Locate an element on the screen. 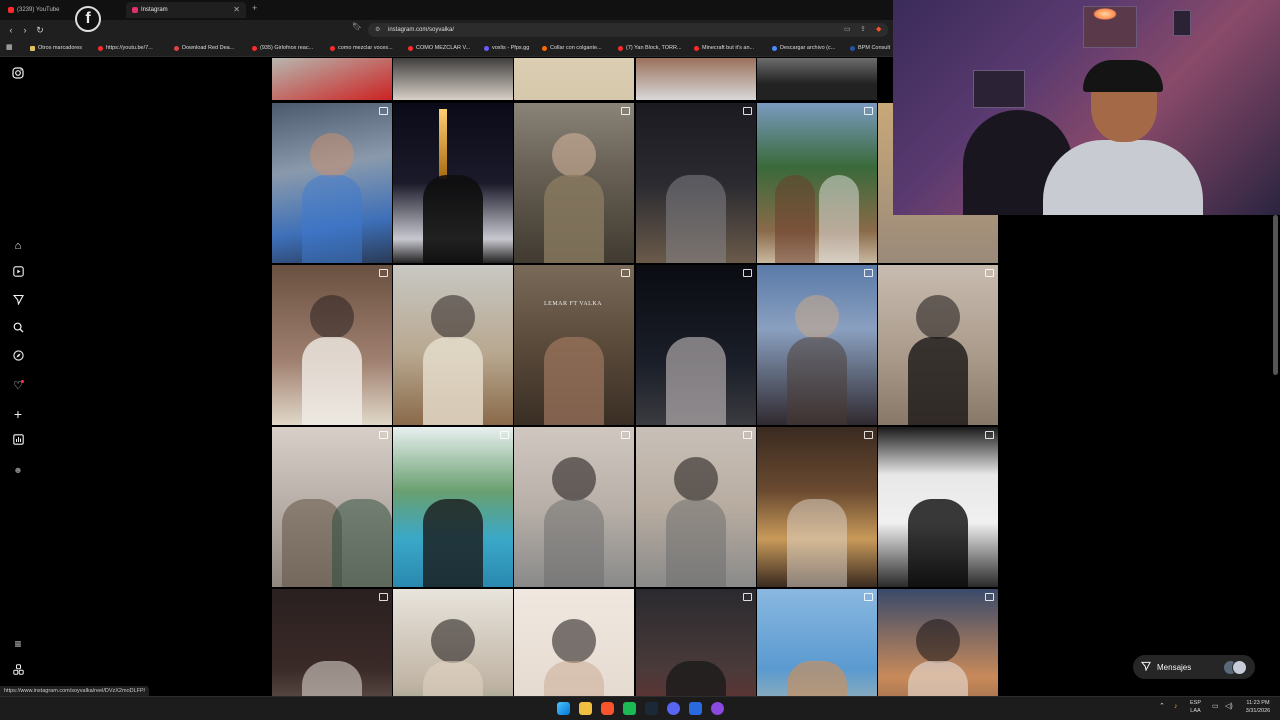  reels-icon is located at coordinates (18, 274).